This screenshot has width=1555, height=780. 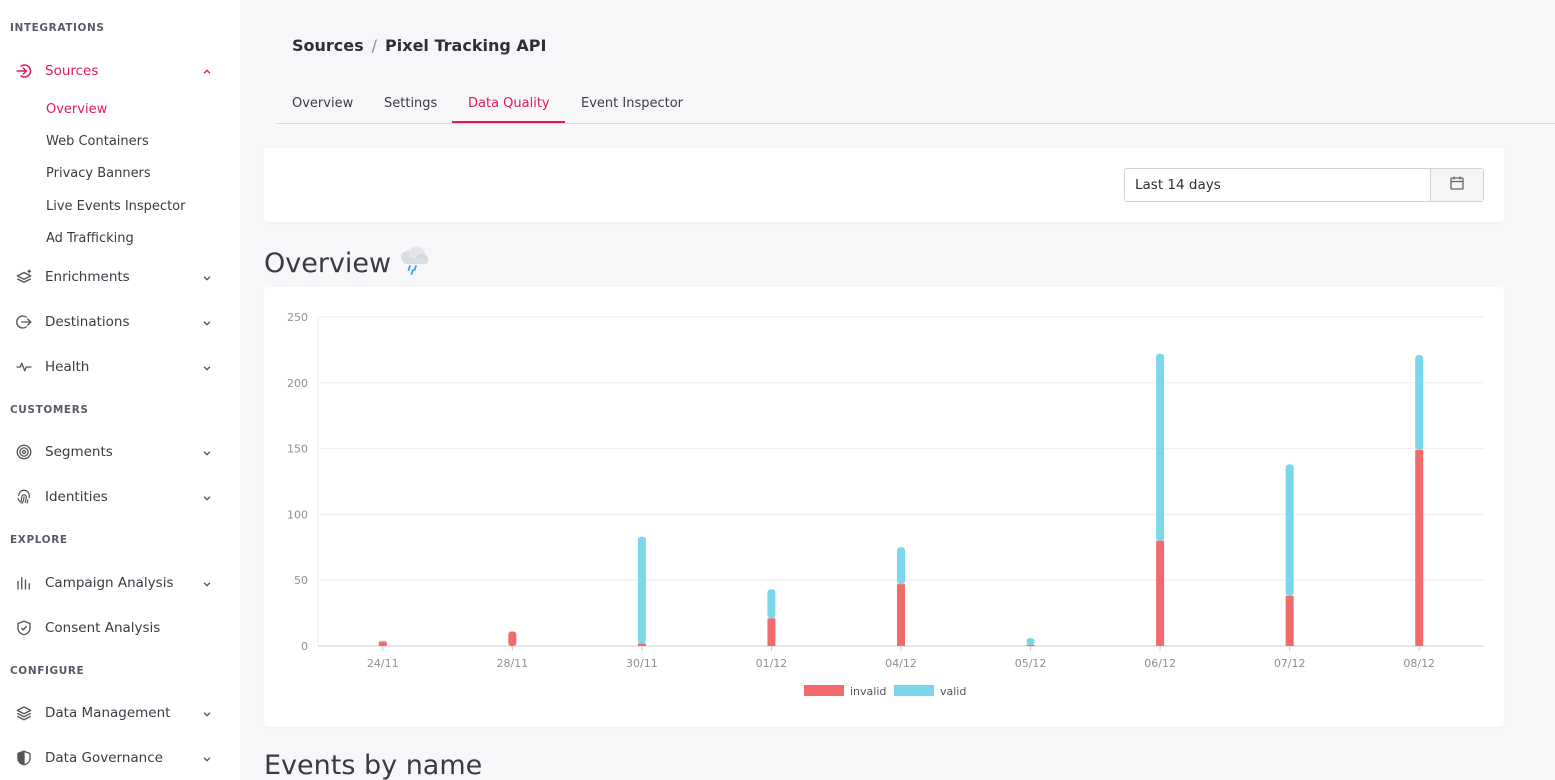 I want to click on x-tick-label: 05/12, so click(x=1031, y=663).